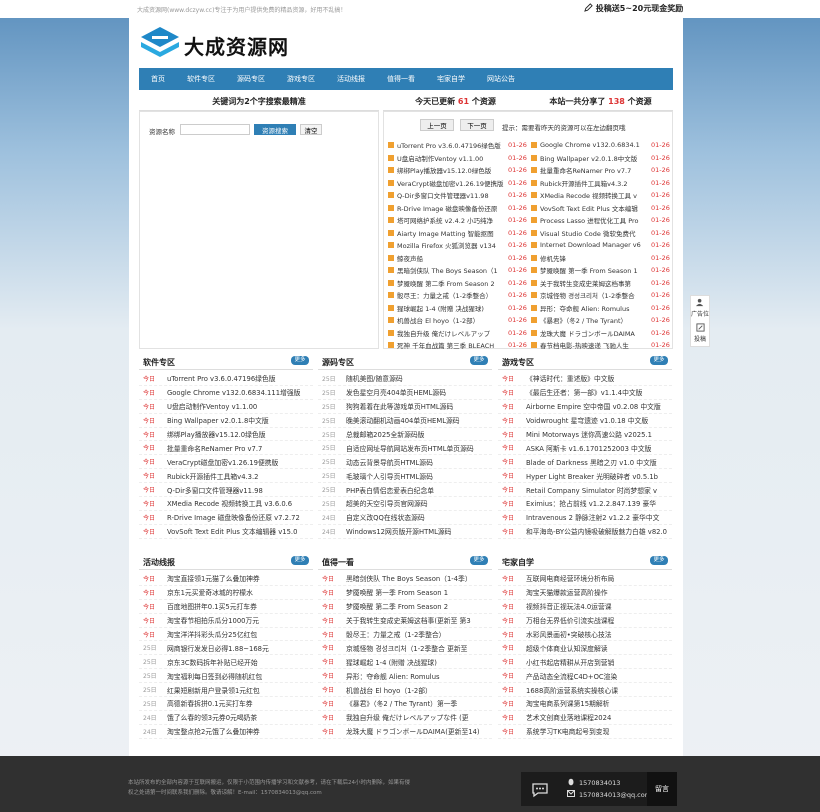 This screenshot has height=812, width=820. I want to click on latest-item: 黑暗剑侠队 The Boys Season（1 01-26, so click(459, 270).